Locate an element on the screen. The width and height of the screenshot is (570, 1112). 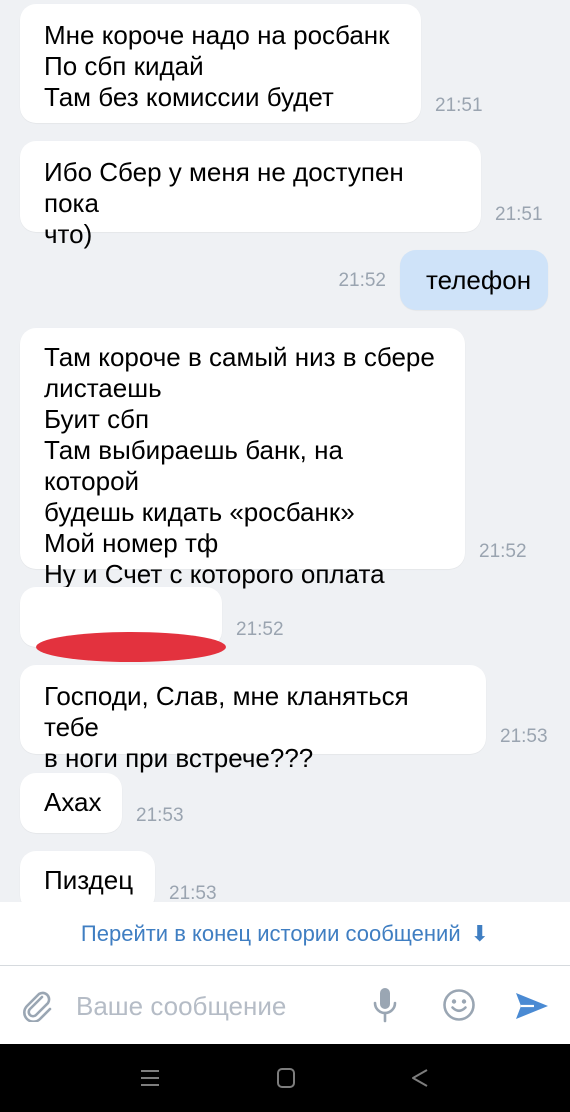
paperclip-icon is located at coordinates (37, 1005).